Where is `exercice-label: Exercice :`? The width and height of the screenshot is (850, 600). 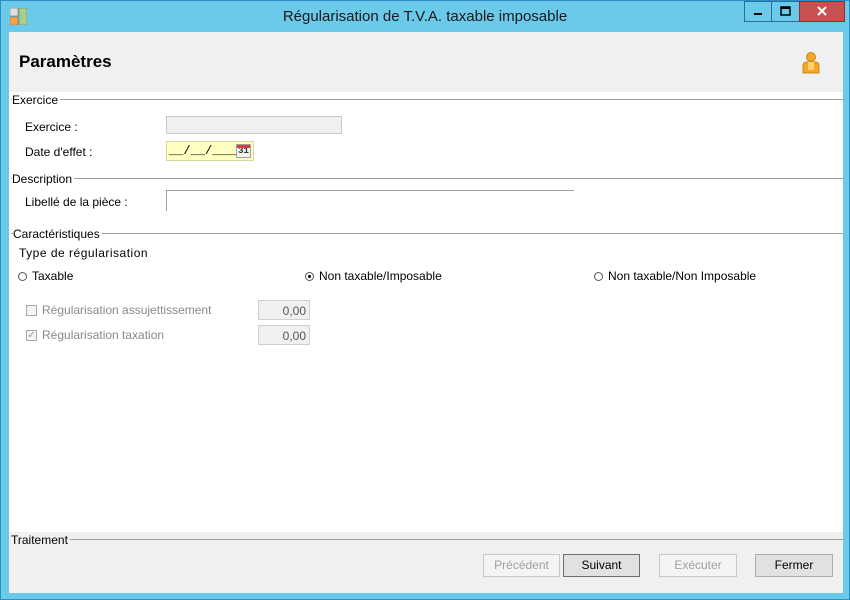 exercice-label: Exercice : is located at coordinates (51, 127).